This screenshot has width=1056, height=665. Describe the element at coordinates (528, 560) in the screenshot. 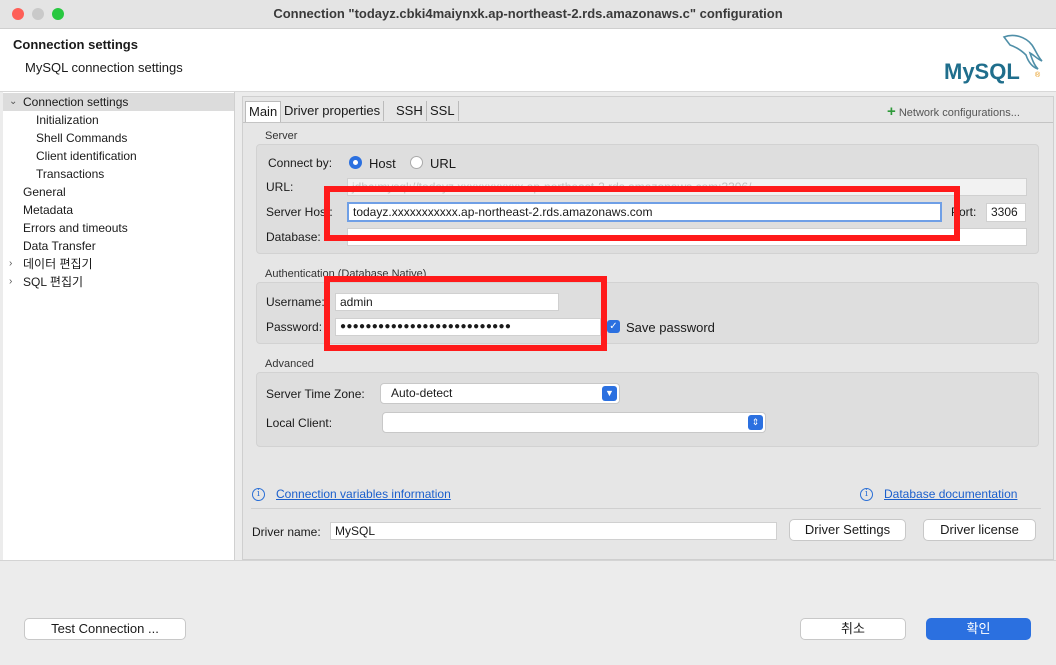

I see `footer-divider` at that location.